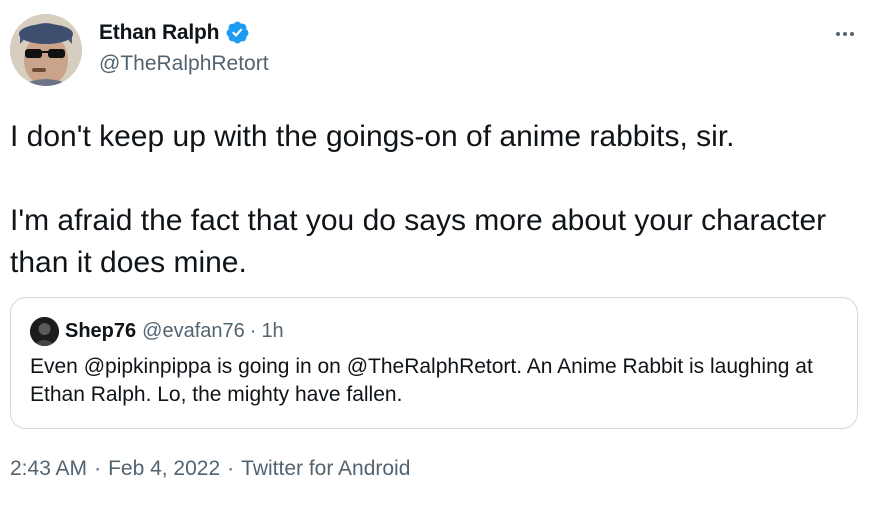 Image resolution: width=871 pixels, height=507 pixels. Describe the element at coordinates (184, 64) in the screenshot. I see `author-handle: @TheRalphRetort` at that location.